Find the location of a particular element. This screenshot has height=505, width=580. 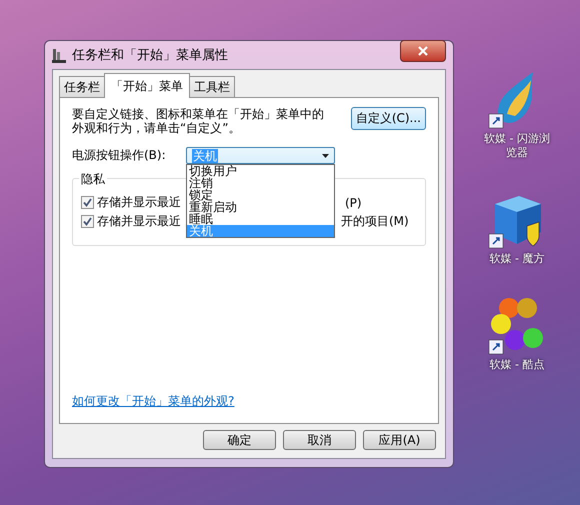

tab: 「开始」菜单 is located at coordinates (147, 85).